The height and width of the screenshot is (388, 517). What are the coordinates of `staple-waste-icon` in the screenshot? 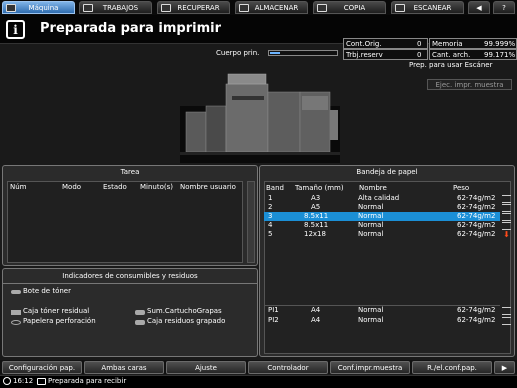 It's located at (140, 322).